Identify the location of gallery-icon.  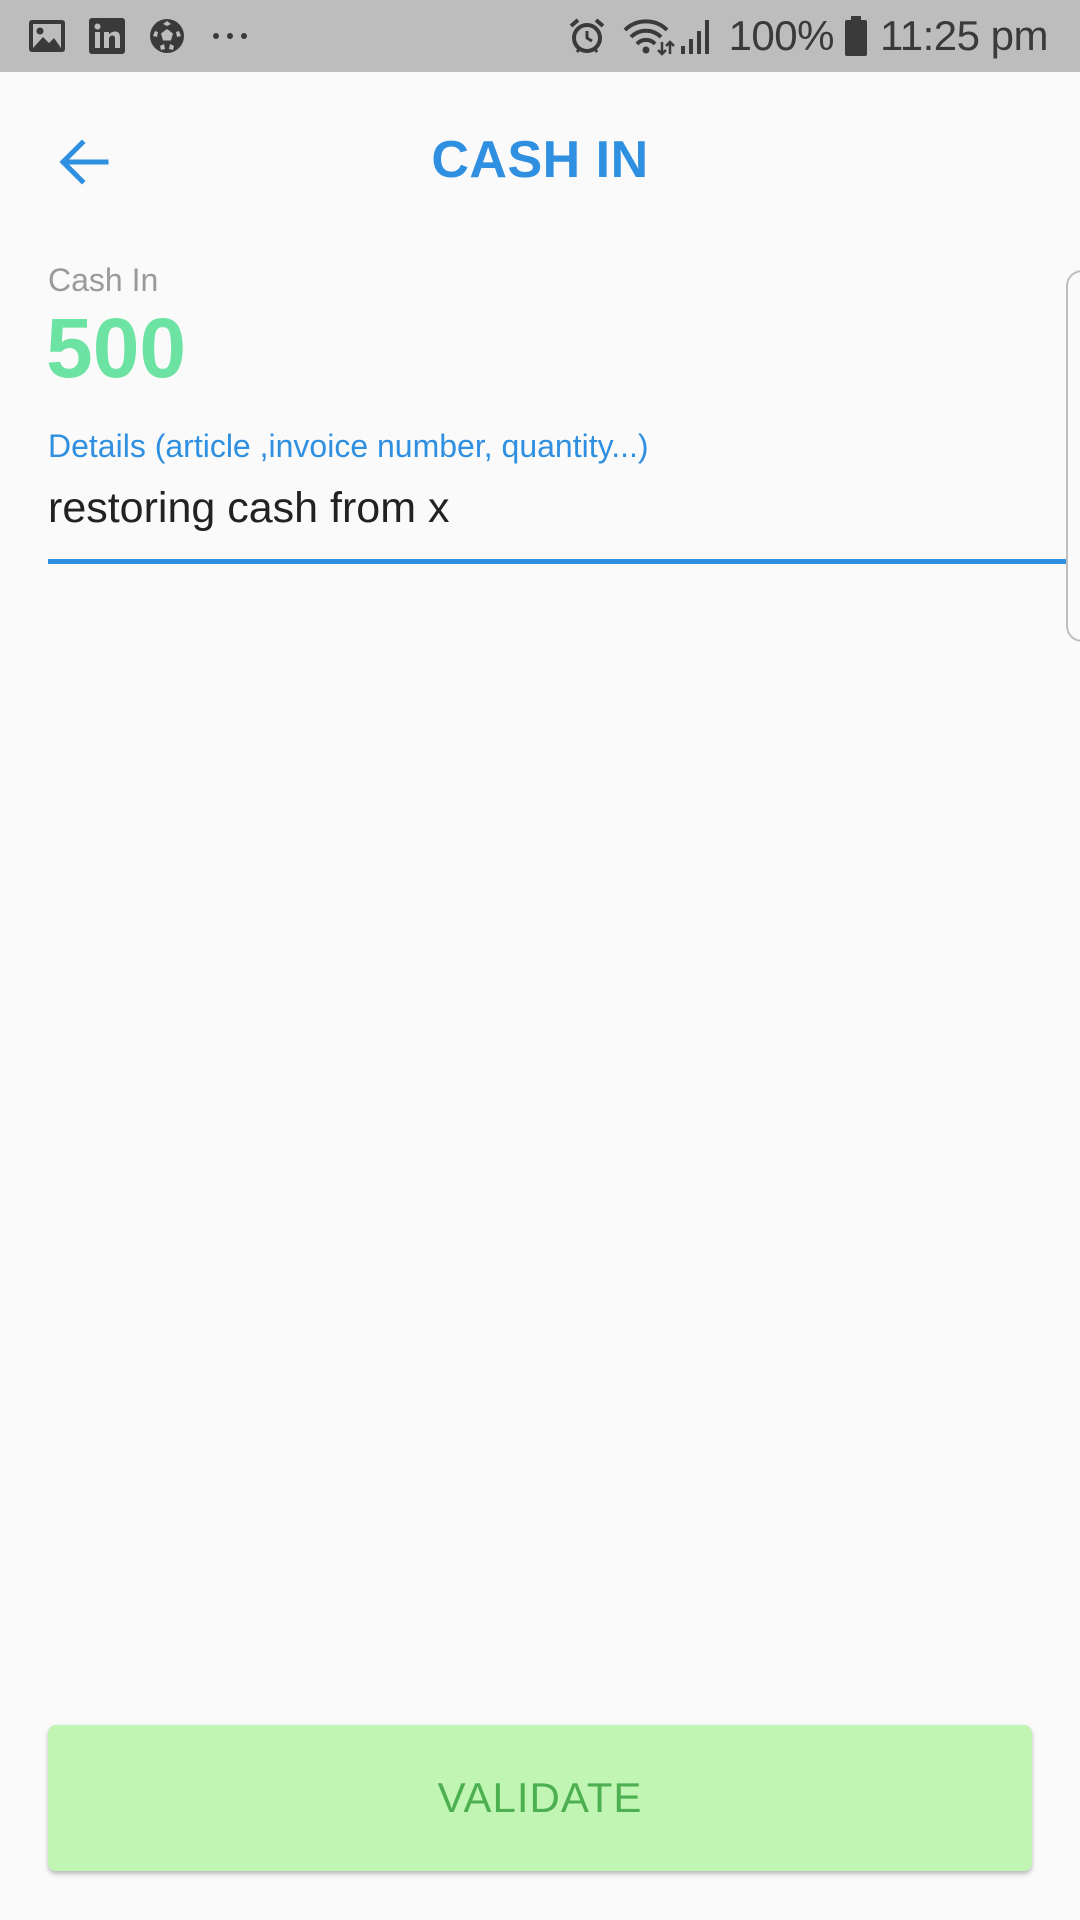
(47, 36).